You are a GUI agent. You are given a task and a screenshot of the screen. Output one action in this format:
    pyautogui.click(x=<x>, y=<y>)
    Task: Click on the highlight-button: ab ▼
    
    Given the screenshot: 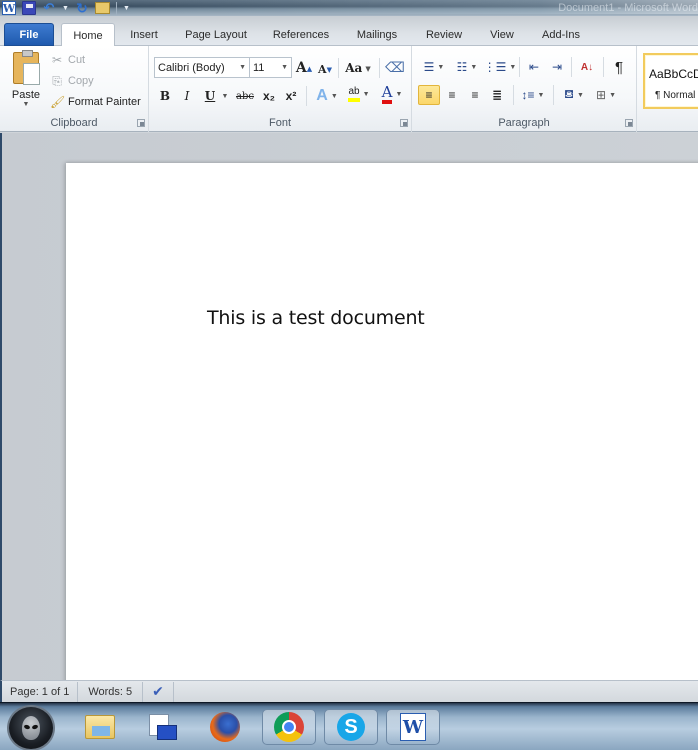 What is the action you would take?
    pyautogui.click(x=359, y=94)
    